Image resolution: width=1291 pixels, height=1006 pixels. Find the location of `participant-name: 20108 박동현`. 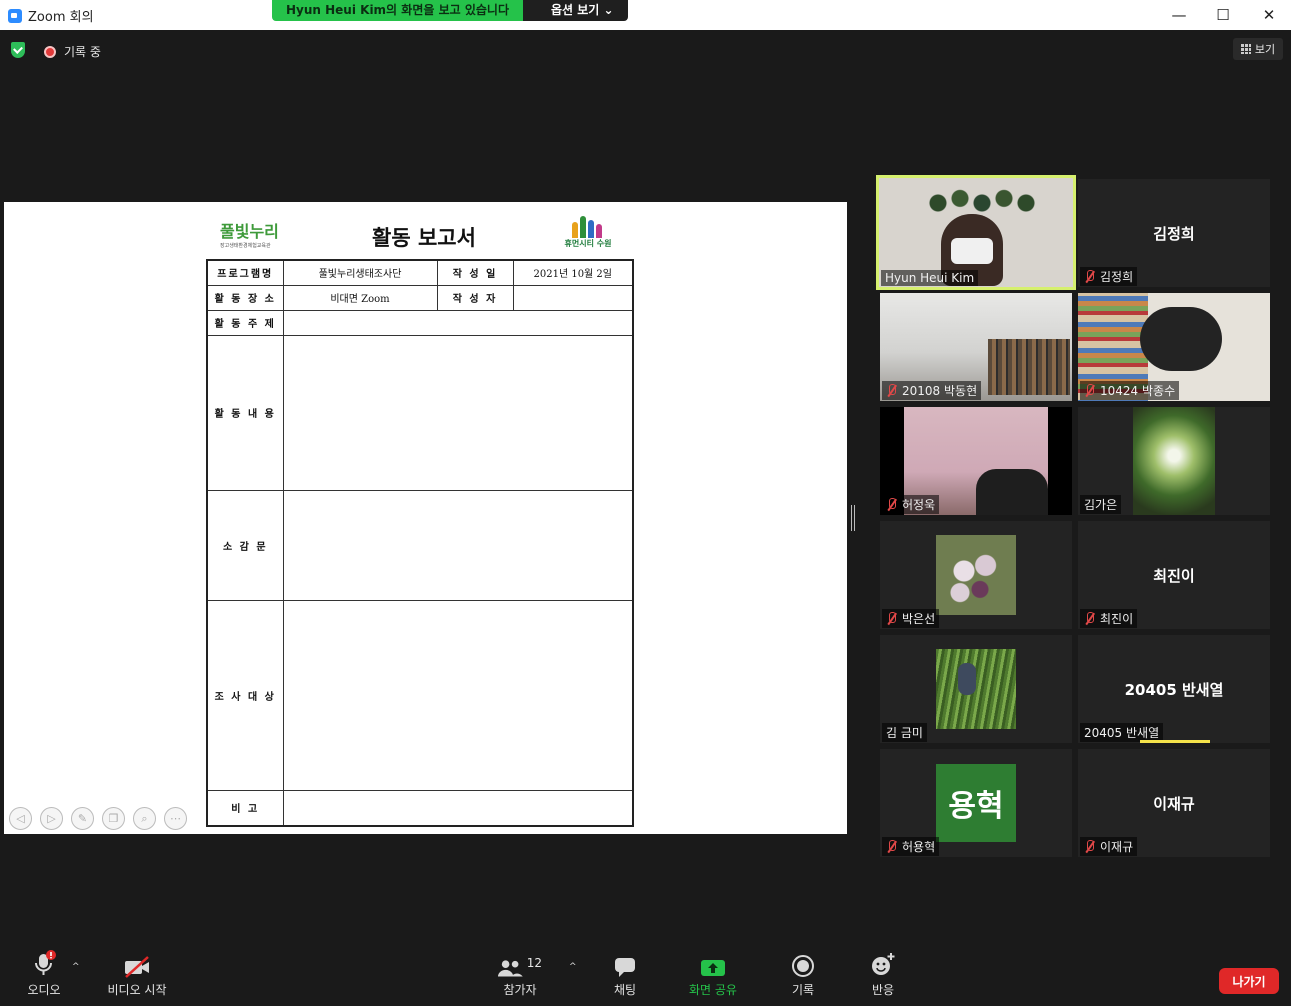

participant-name: 20108 박동현 is located at coordinates (932, 390).